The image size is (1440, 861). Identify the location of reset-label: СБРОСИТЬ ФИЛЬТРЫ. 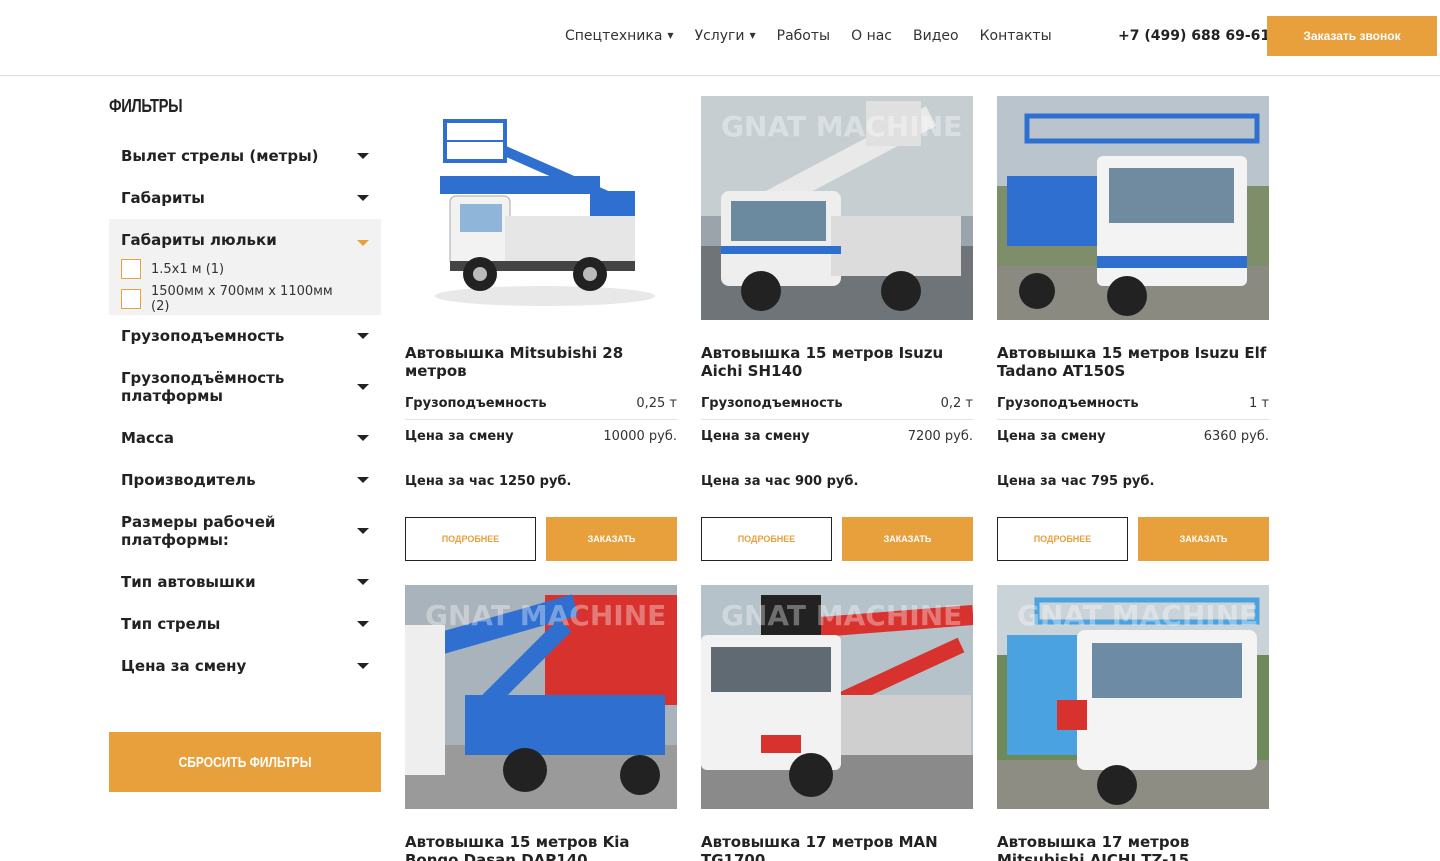
(245, 762).